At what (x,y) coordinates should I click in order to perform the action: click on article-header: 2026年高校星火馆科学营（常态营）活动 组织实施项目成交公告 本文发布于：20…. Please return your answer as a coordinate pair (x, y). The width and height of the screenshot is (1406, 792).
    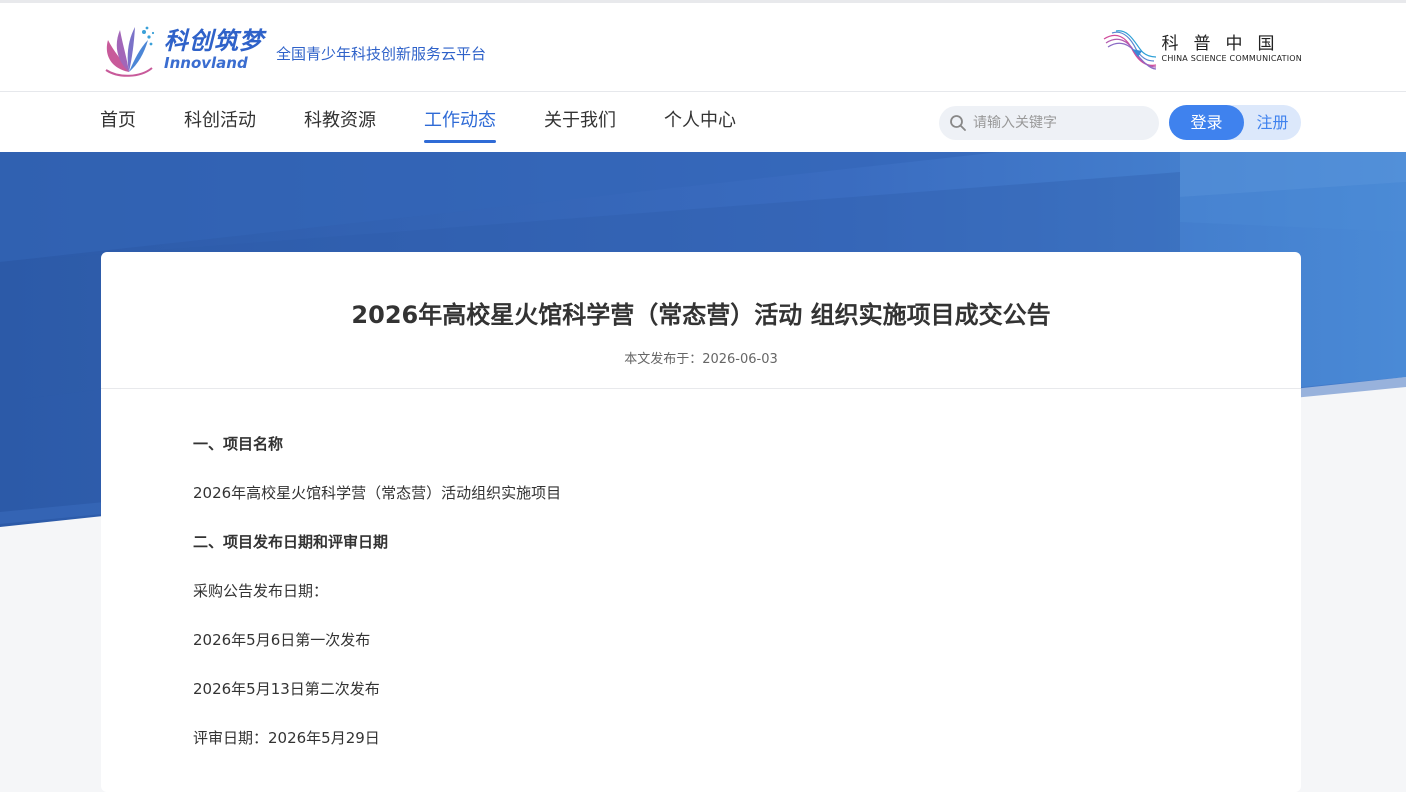
    Looking at the image, I should click on (701, 320).